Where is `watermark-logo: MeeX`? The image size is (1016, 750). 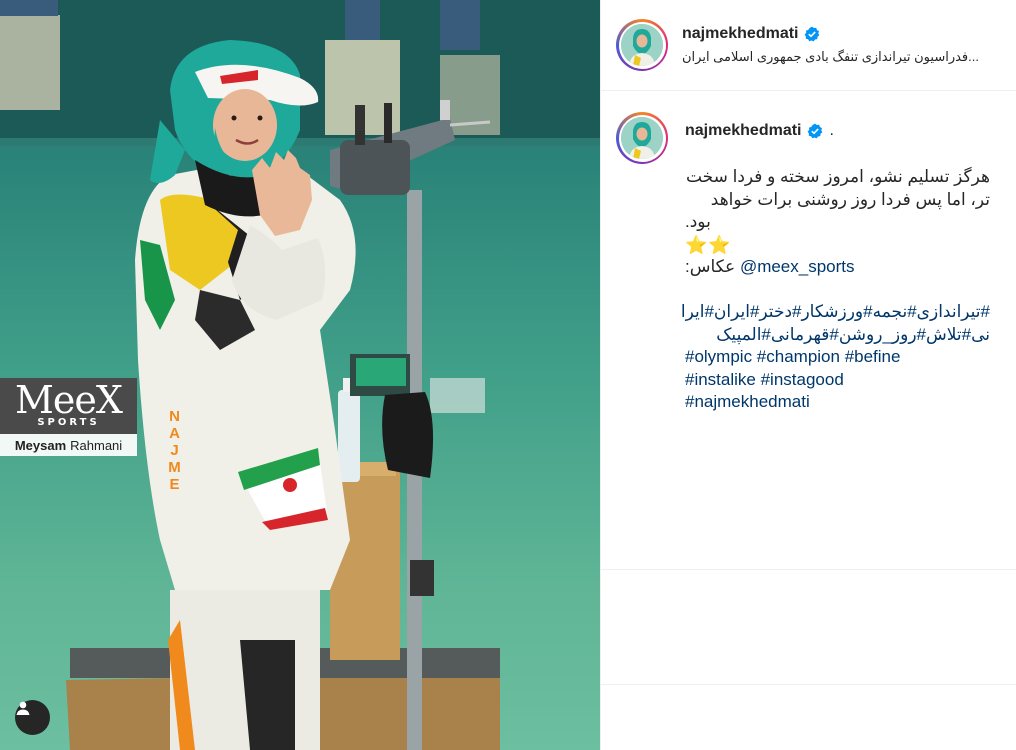
watermark-logo: MeeX is located at coordinates (69, 400).